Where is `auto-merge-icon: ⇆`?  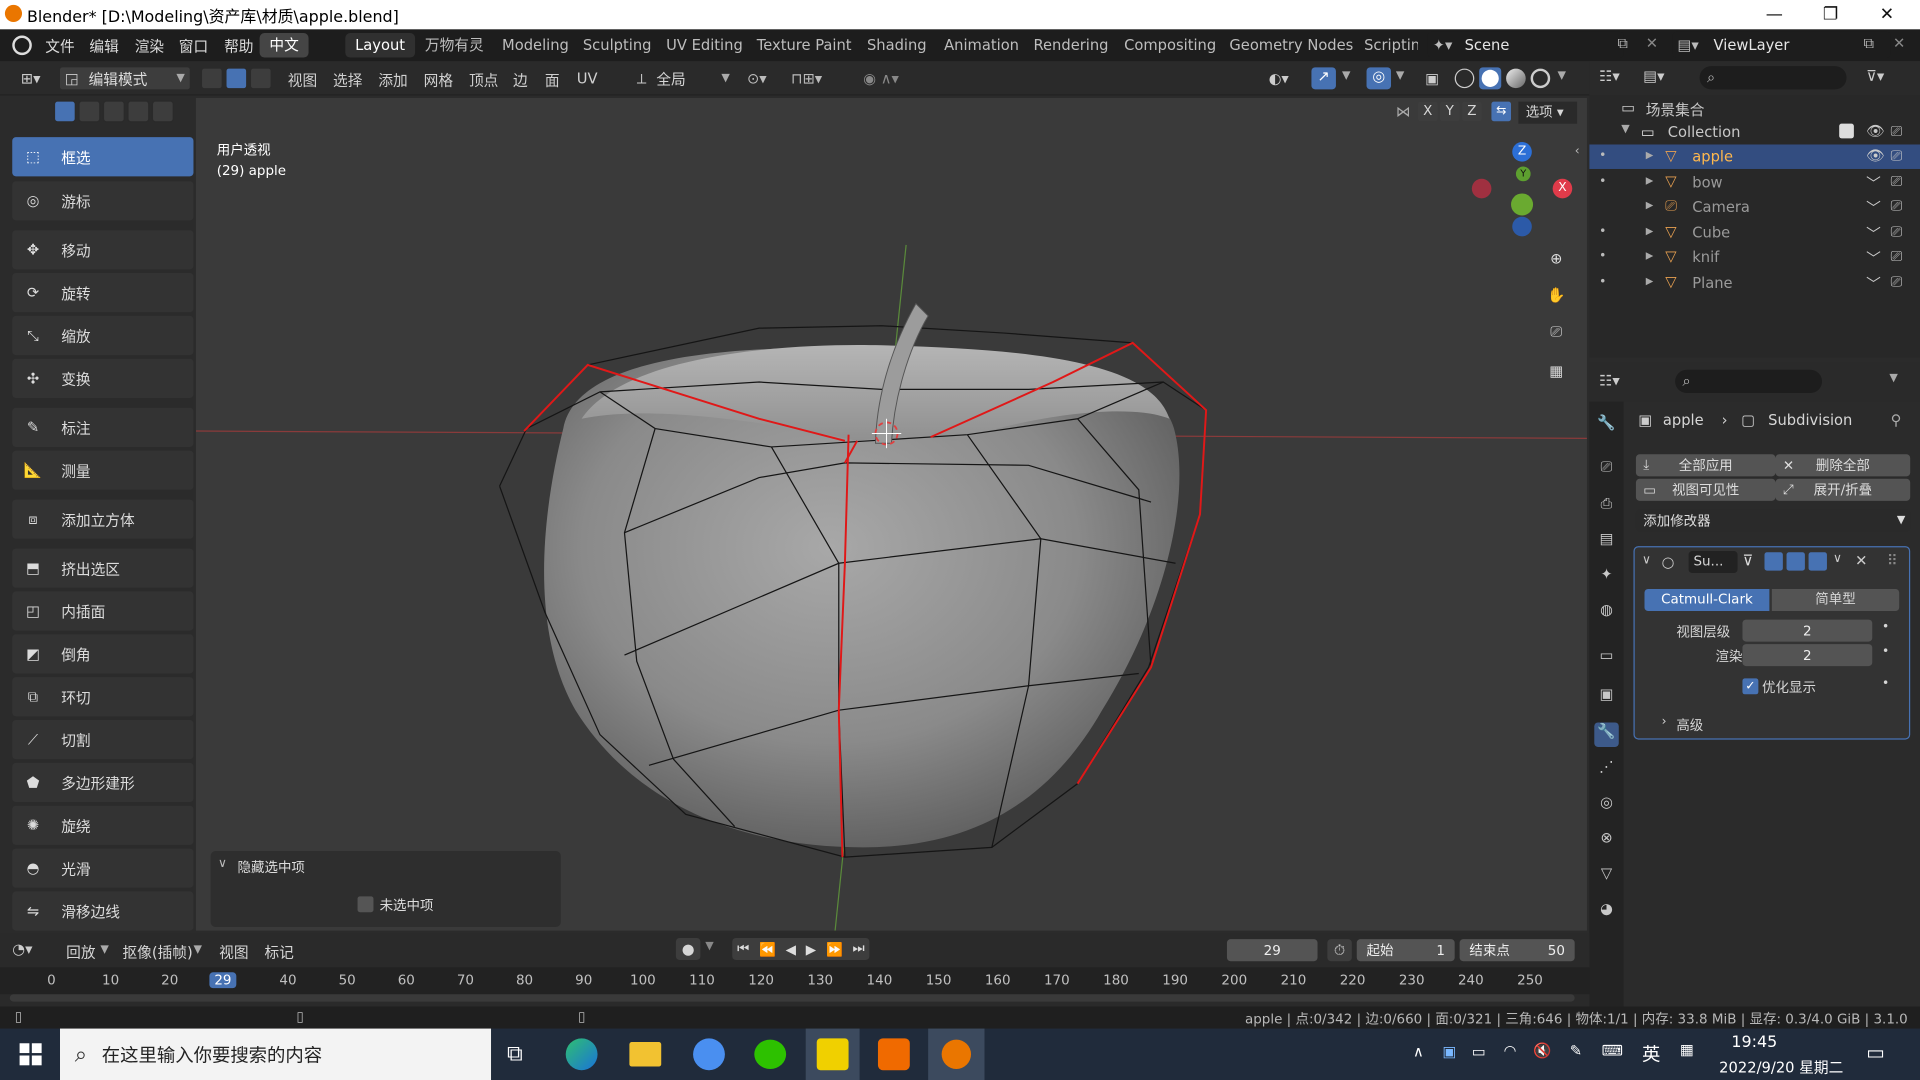
auto-merge-icon: ⇆ is located at coordinates (1501, 111).